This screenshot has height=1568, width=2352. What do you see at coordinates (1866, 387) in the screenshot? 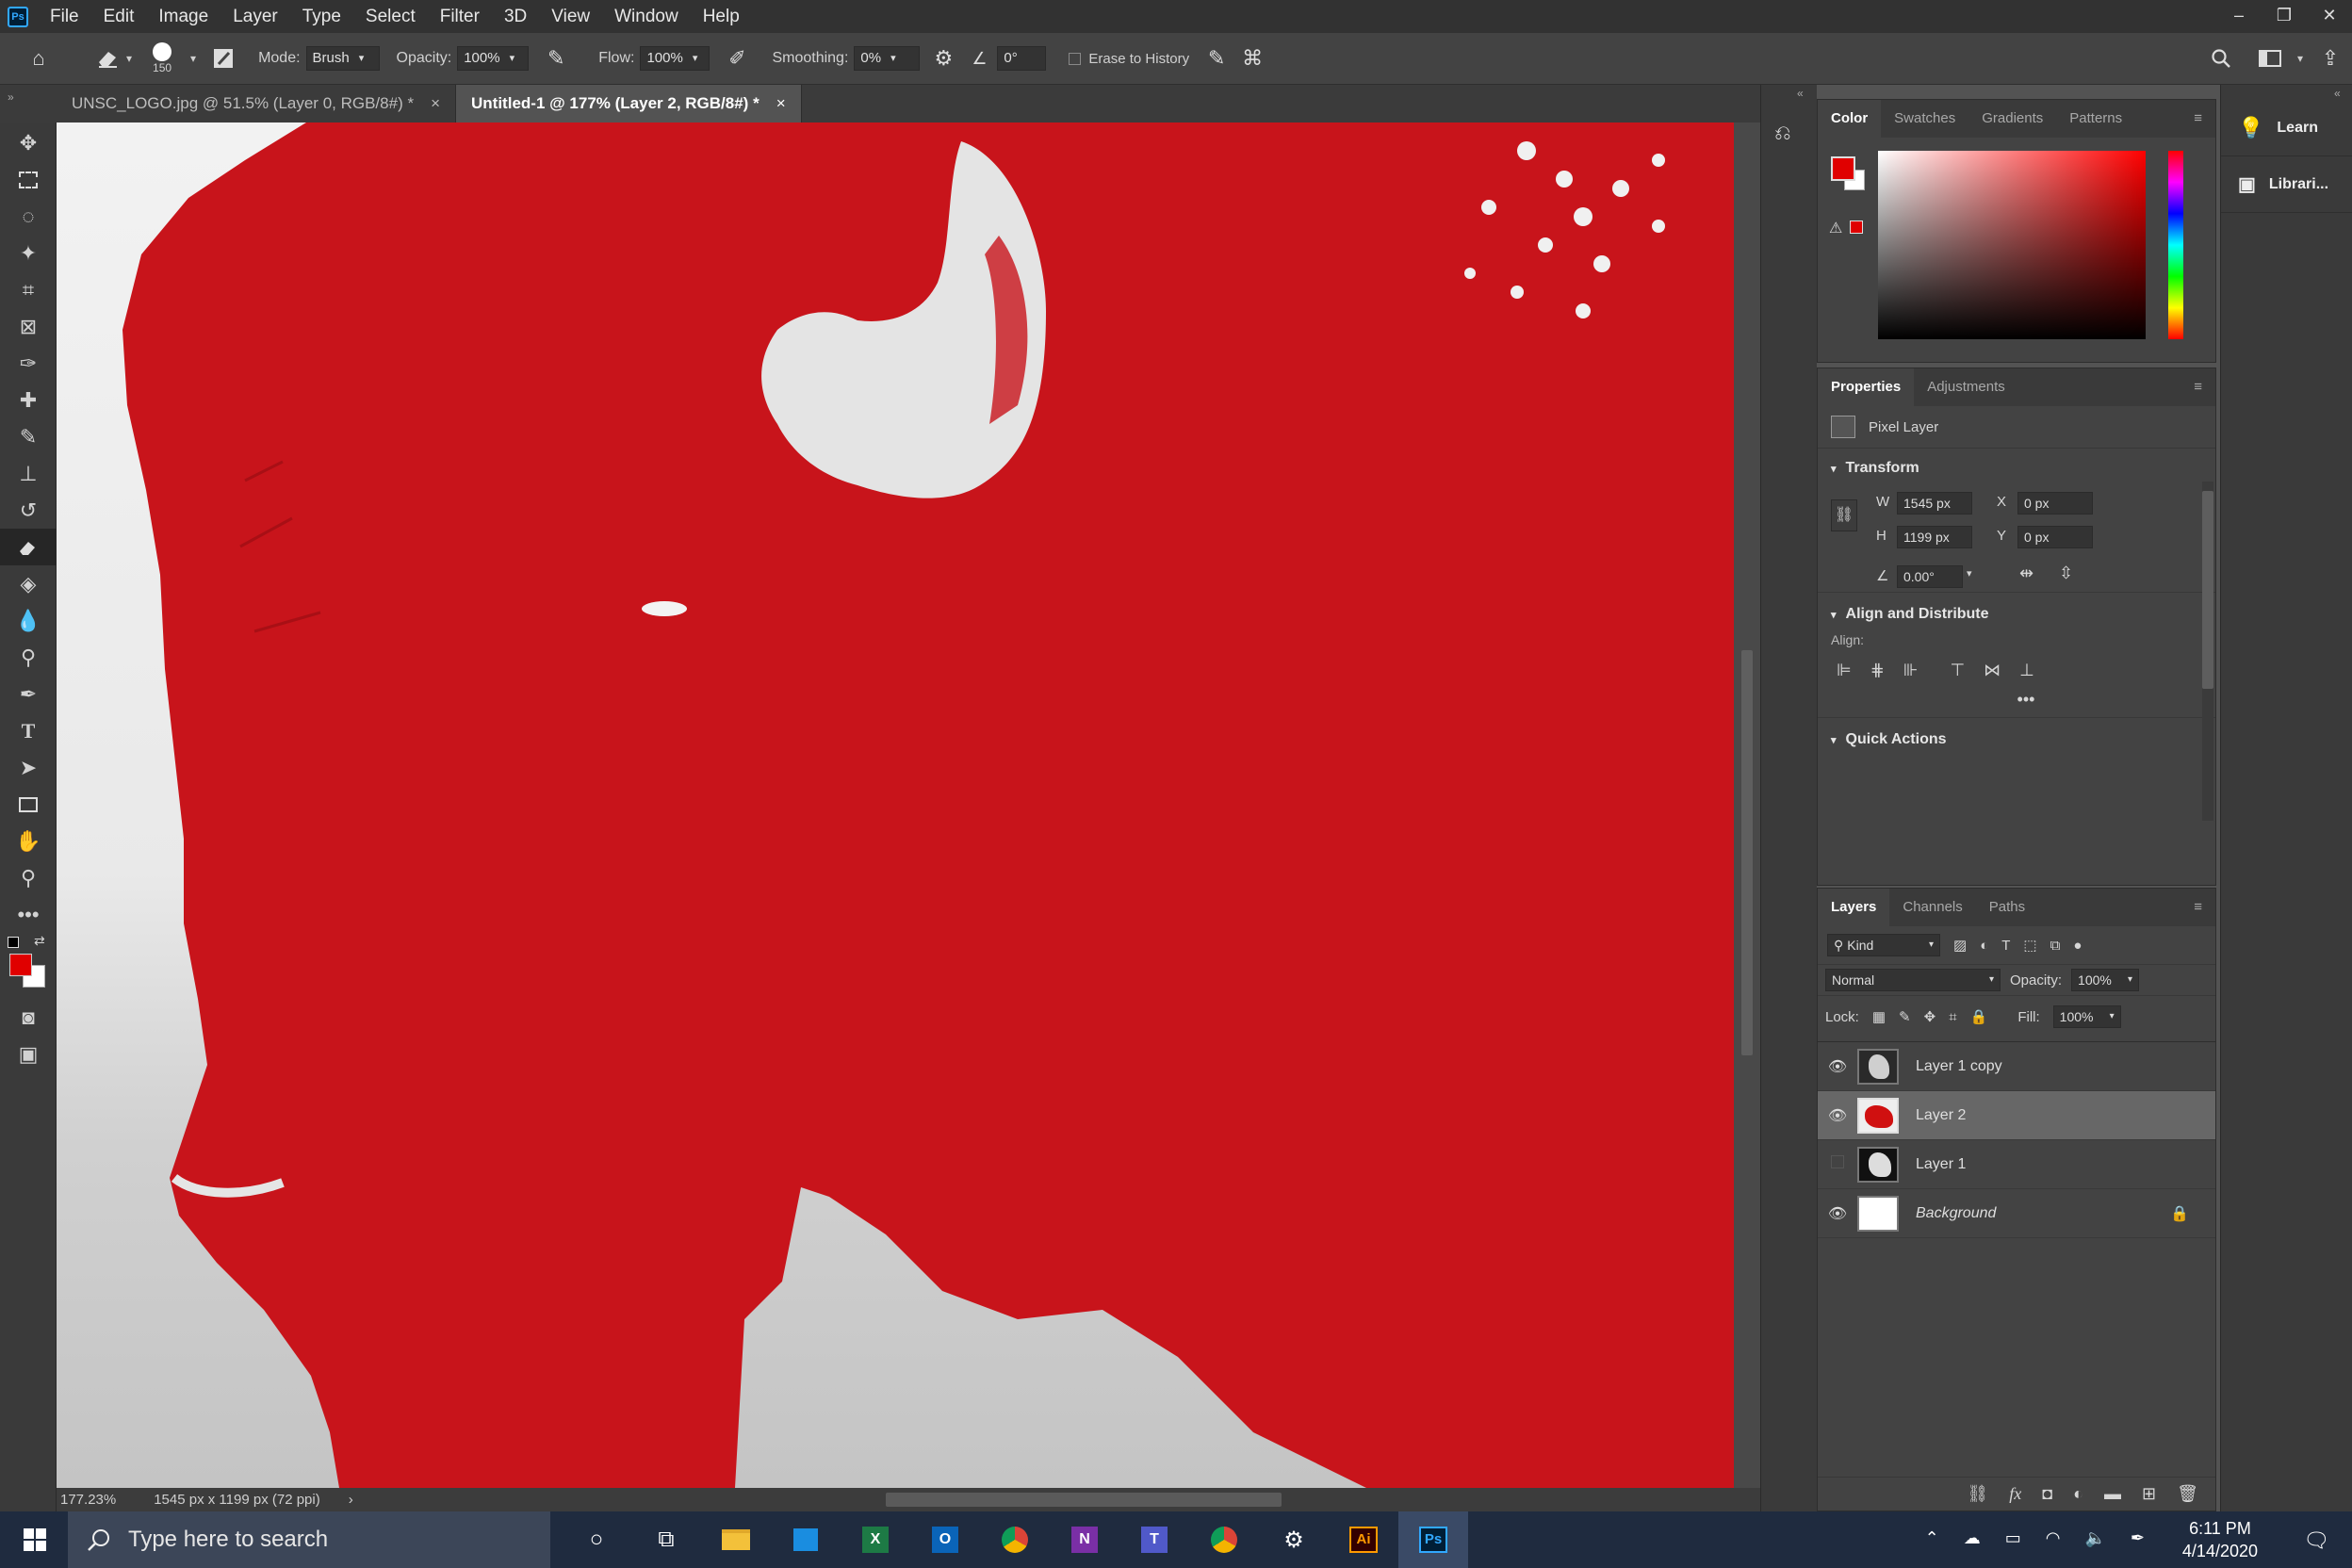
I see `tab-properties: Properties` at bounding box center [1866, 387].